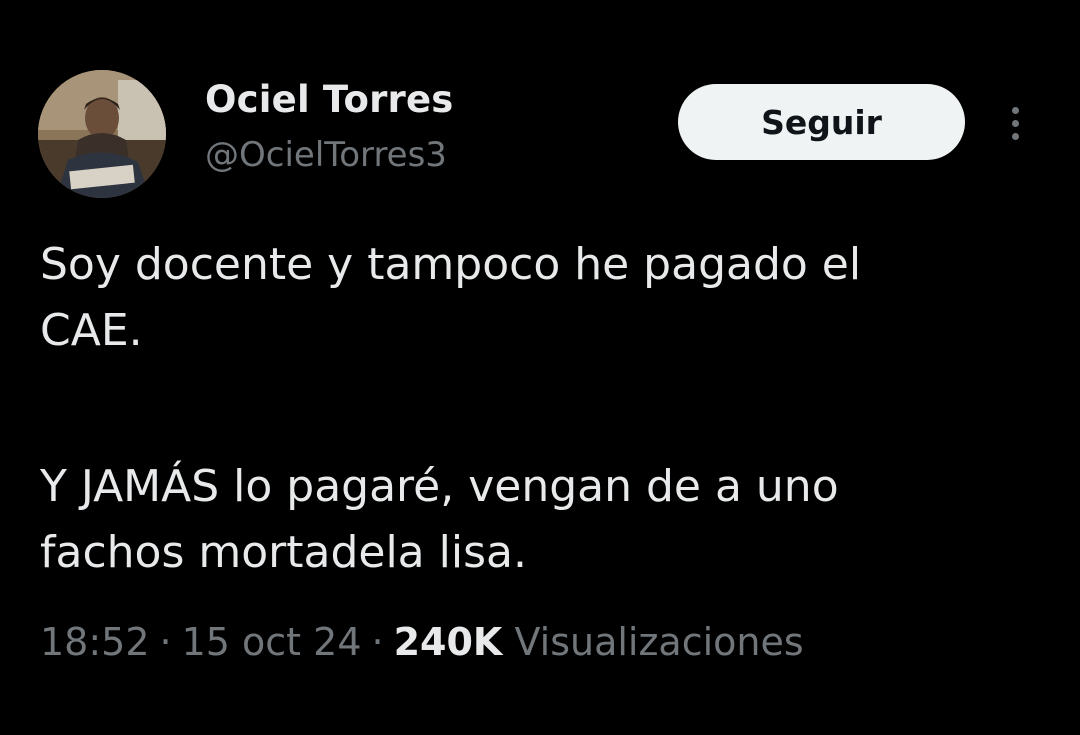 Image resolution: width=1080 pixels, height=735 pixels. What do you see at coordinates (448, 642) in the screenshot?
I see `views-count: 240K` at bounding box center [448, 642].